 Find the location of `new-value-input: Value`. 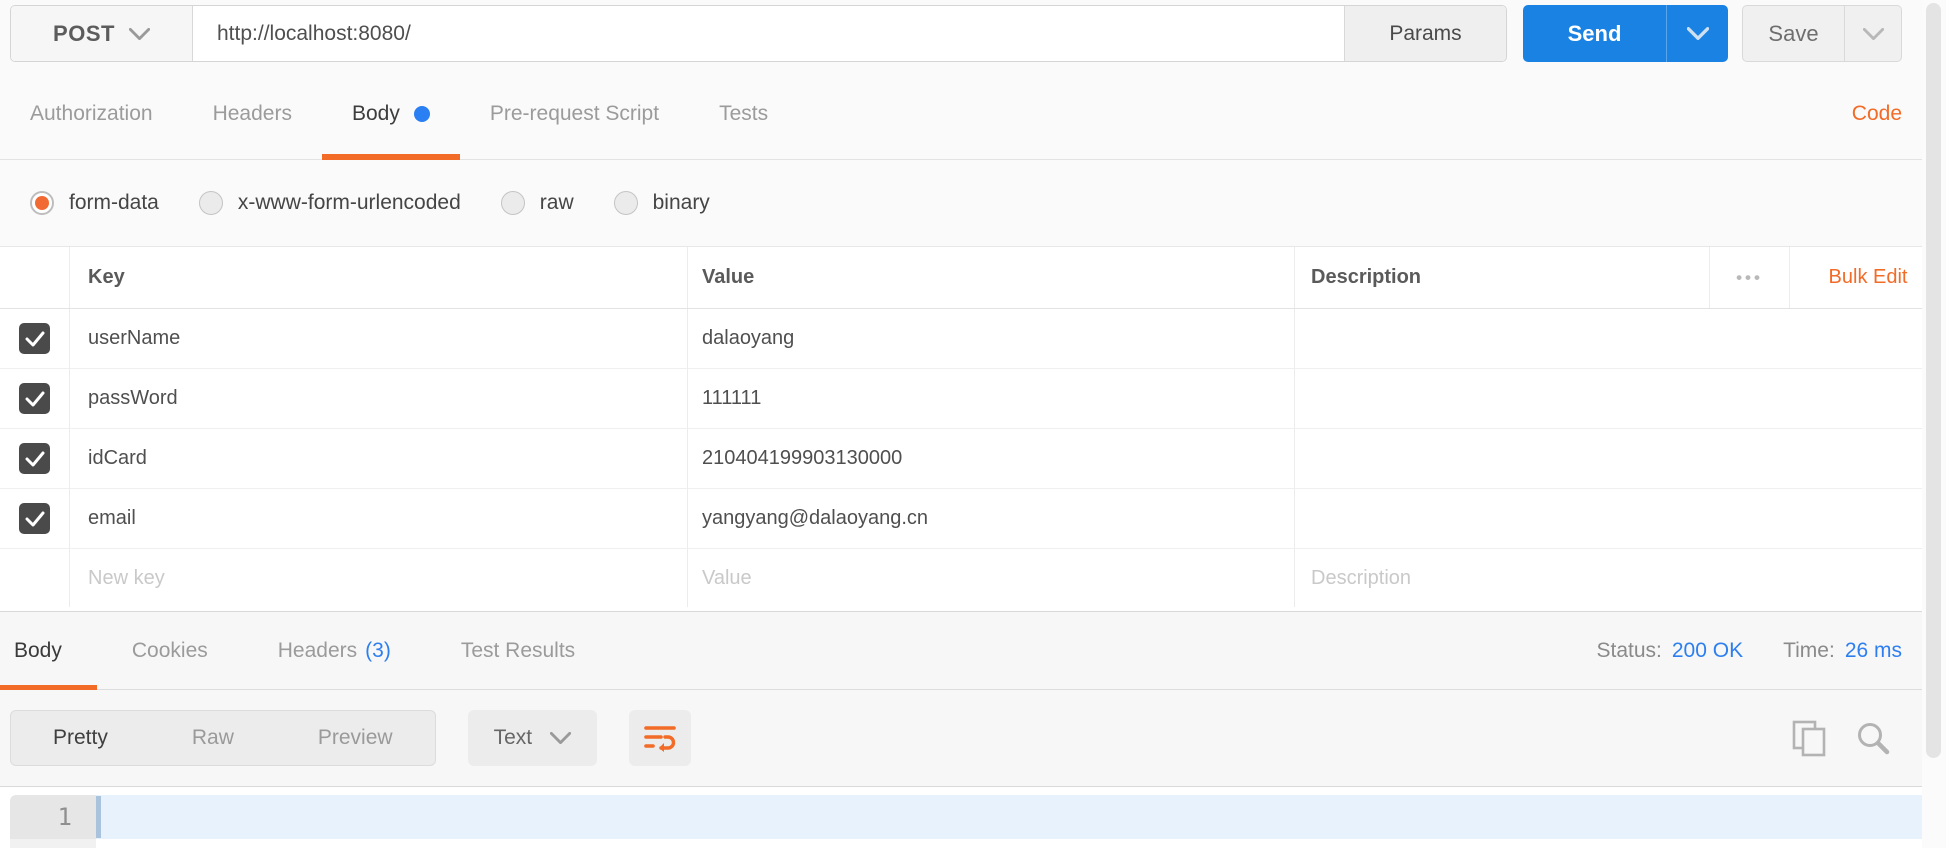

new-value-input: Value is located at coordinates (991, 578).